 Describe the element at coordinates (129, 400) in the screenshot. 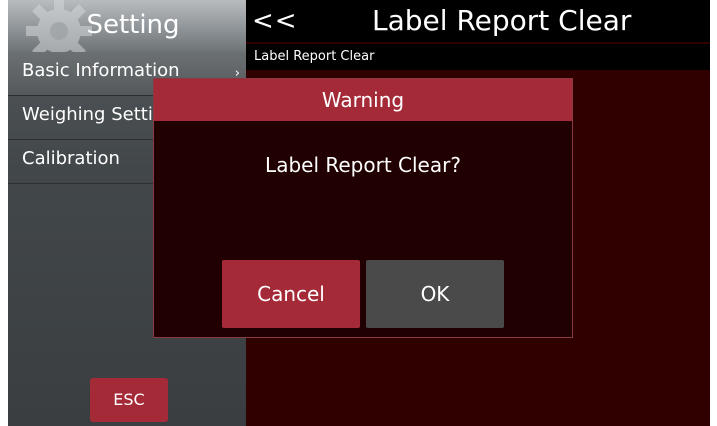

I see `esc-button: ESC` at that location.